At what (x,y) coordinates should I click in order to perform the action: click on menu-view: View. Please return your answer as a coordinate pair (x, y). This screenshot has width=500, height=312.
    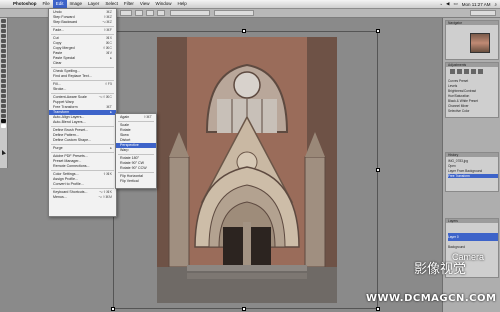
    Looking at the image, I should click on (145, 4).